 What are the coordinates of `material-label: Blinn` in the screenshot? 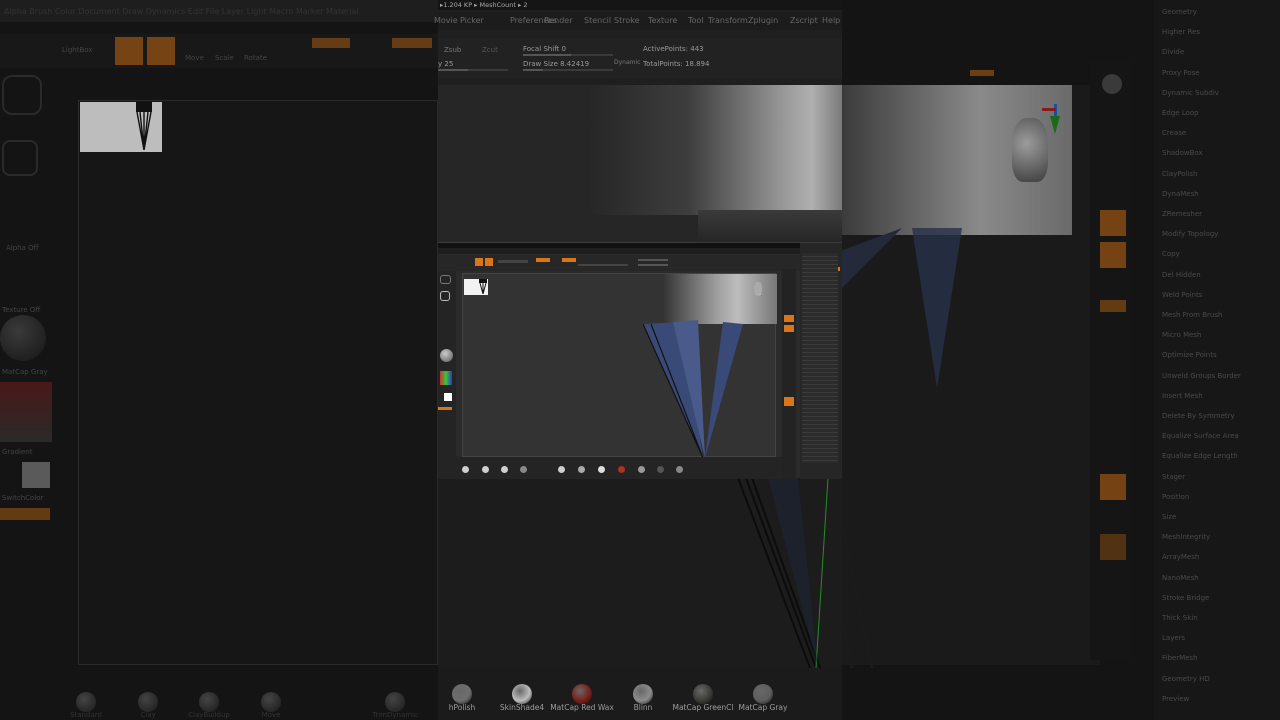 It's located at (643, 707).